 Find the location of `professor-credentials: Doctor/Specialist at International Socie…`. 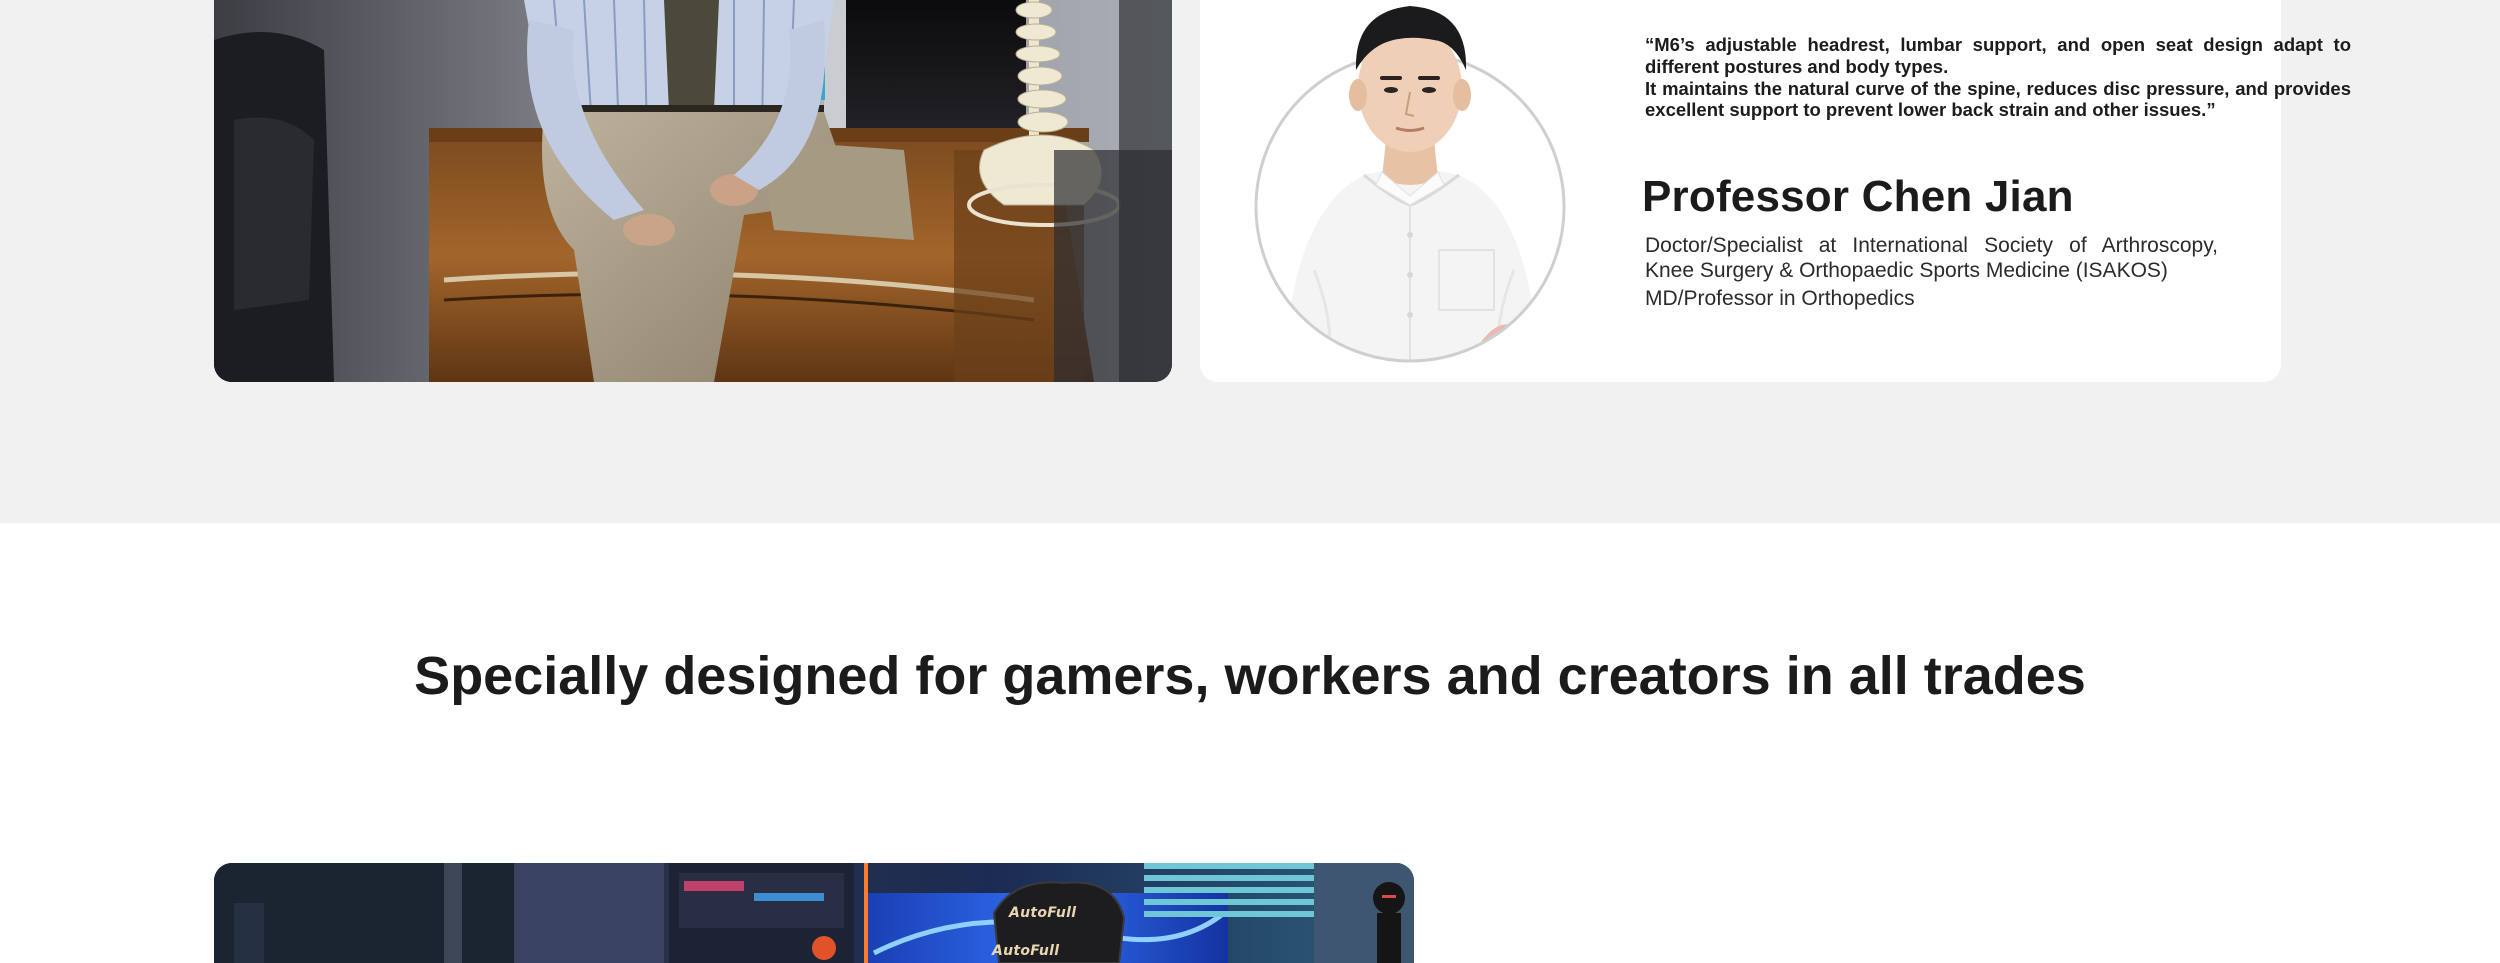

professor-credentials: Doctor/Specialist at International Socie… is located at coordinates (1931, 273).